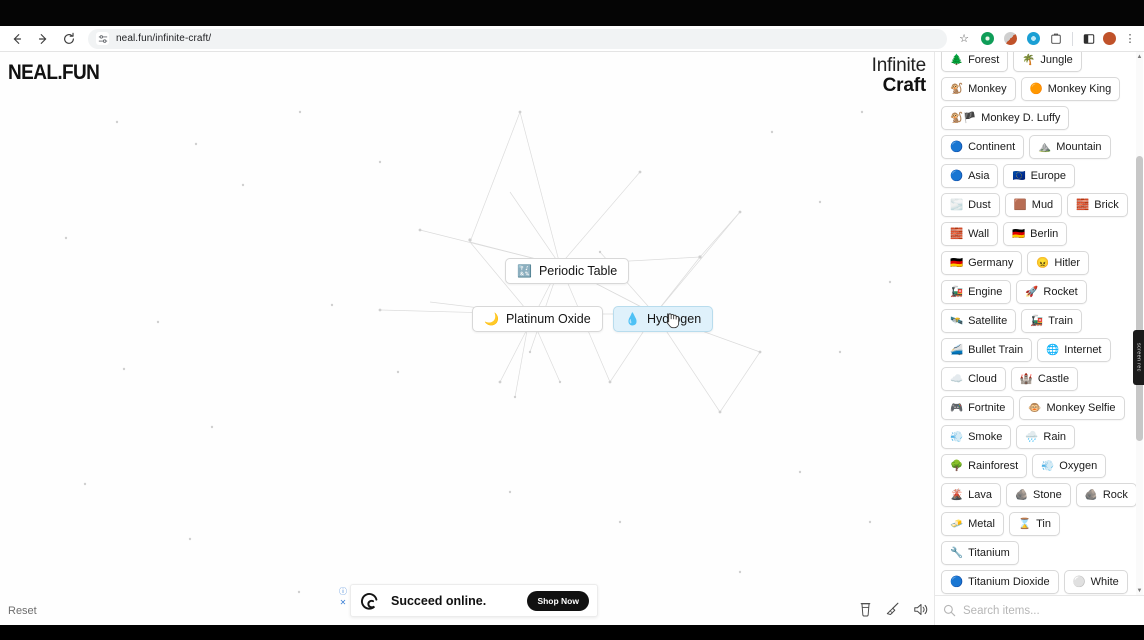 The image size is (1144, 640). I want to click on item-emoji-icon: 🛰️, so click(957, 320).